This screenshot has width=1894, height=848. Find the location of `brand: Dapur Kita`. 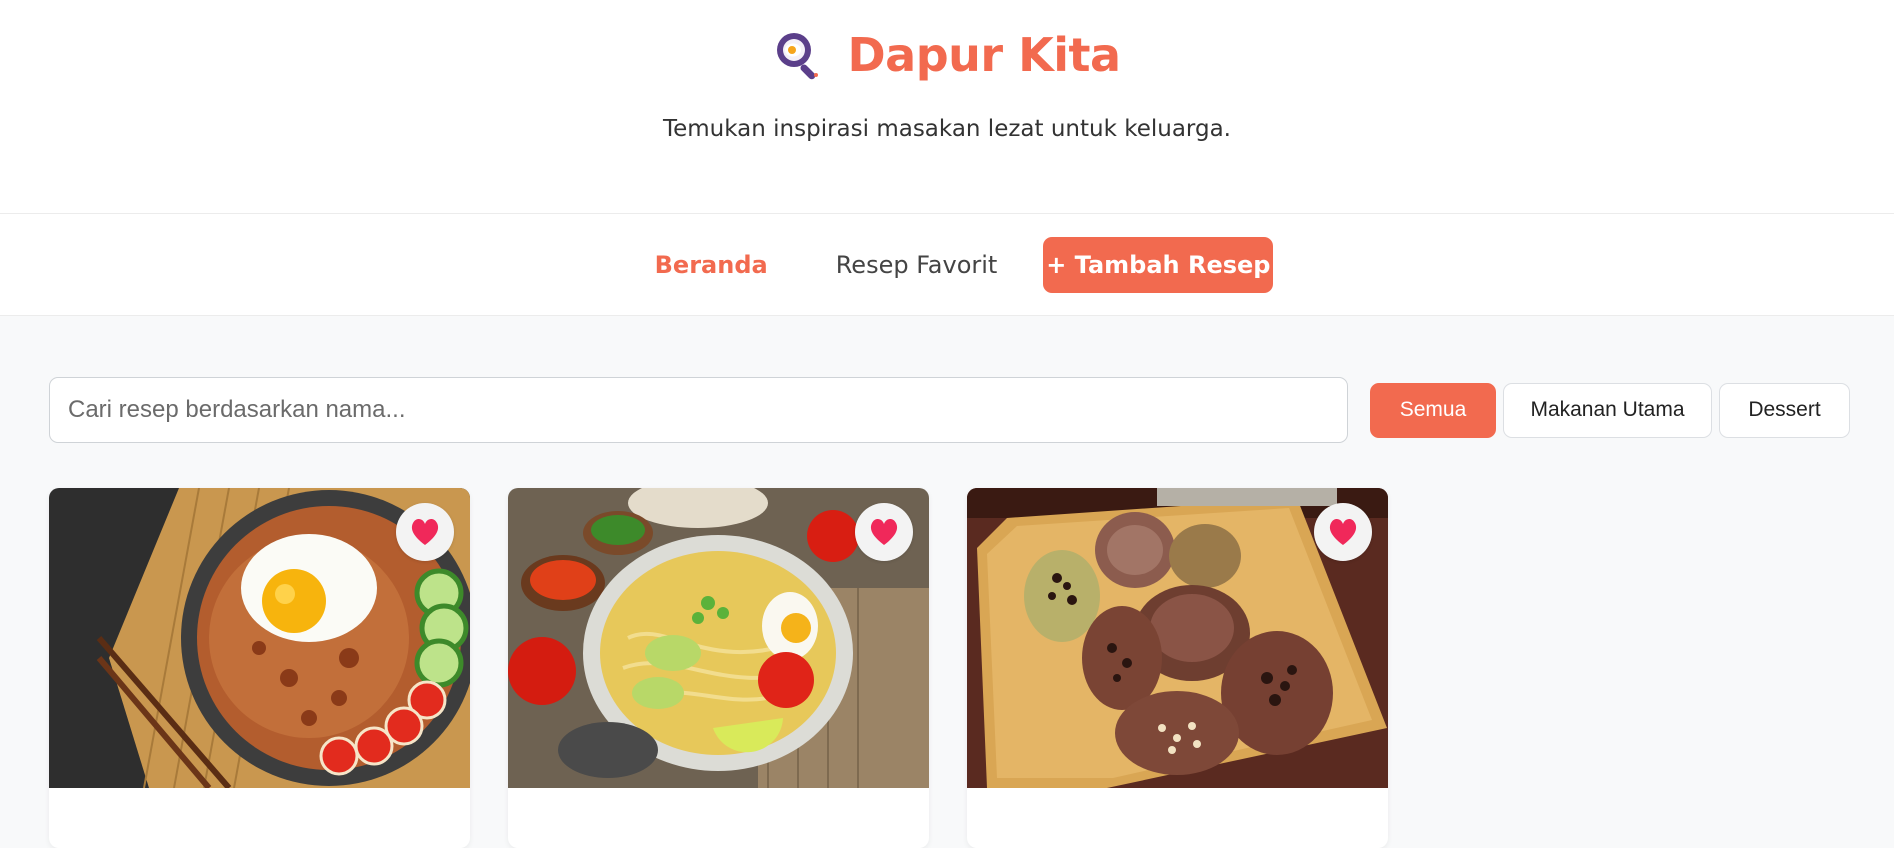

brand: Dapur Kita is located at coordinates (947, 55).